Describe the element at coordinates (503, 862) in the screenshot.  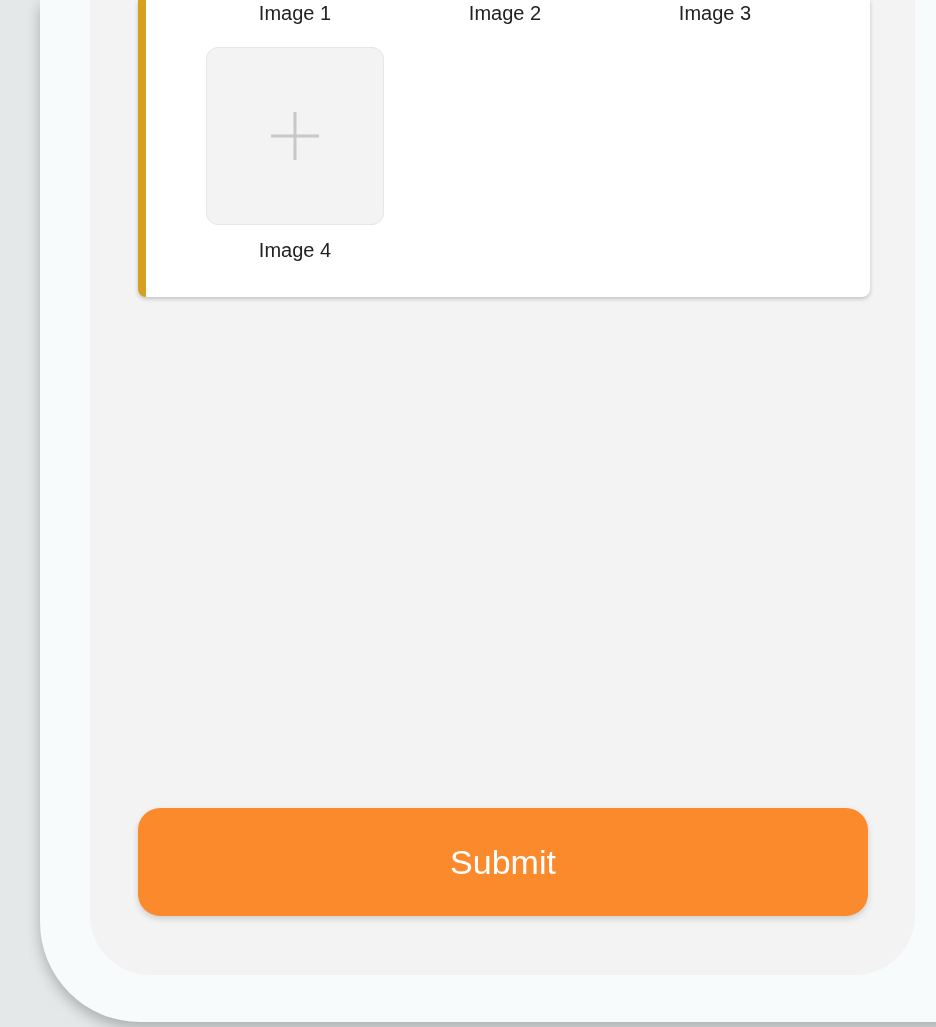
I see `submit-button: Submit` at that location.